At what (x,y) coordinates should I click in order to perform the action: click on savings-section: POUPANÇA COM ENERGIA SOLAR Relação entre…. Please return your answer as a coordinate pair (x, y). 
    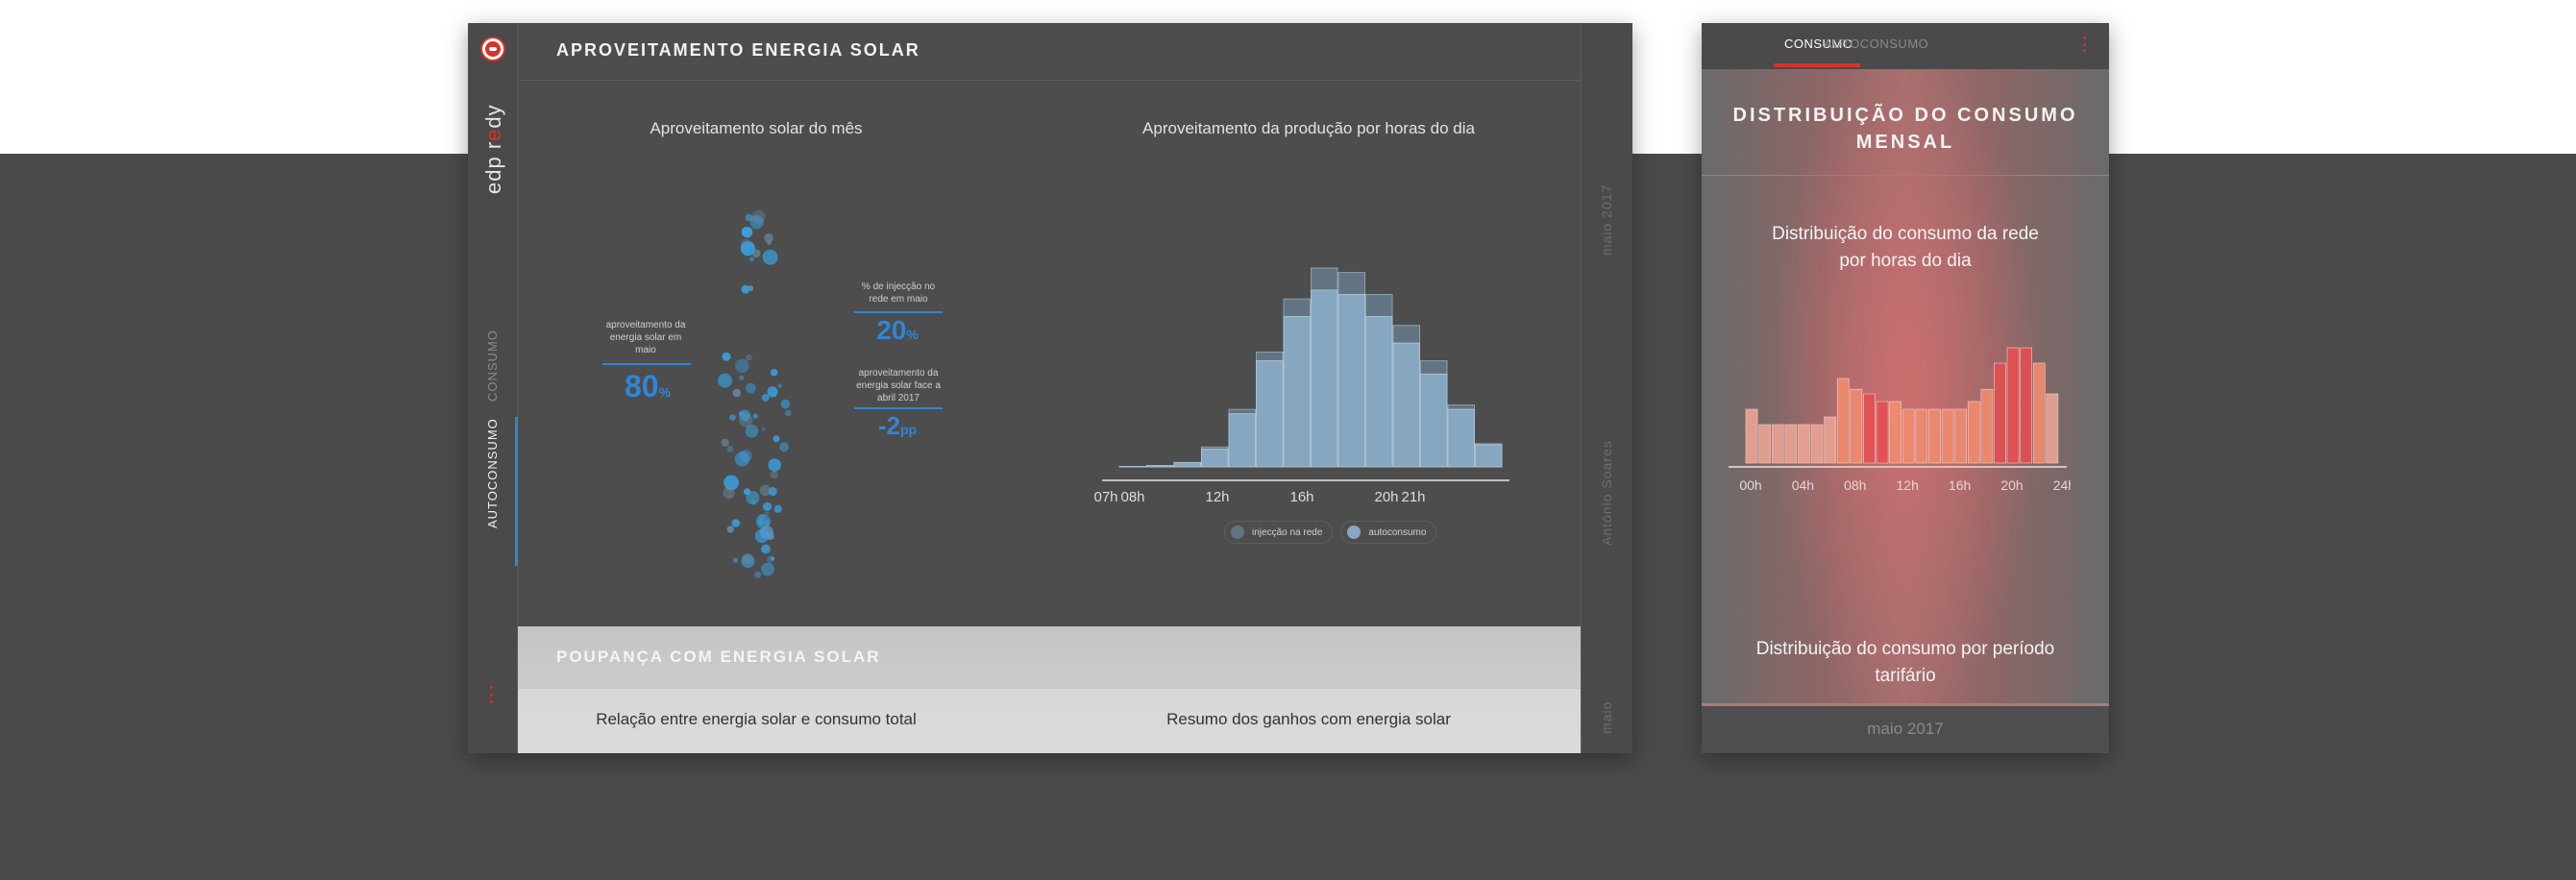
    Looking at the image, I should click on (1049, 689).